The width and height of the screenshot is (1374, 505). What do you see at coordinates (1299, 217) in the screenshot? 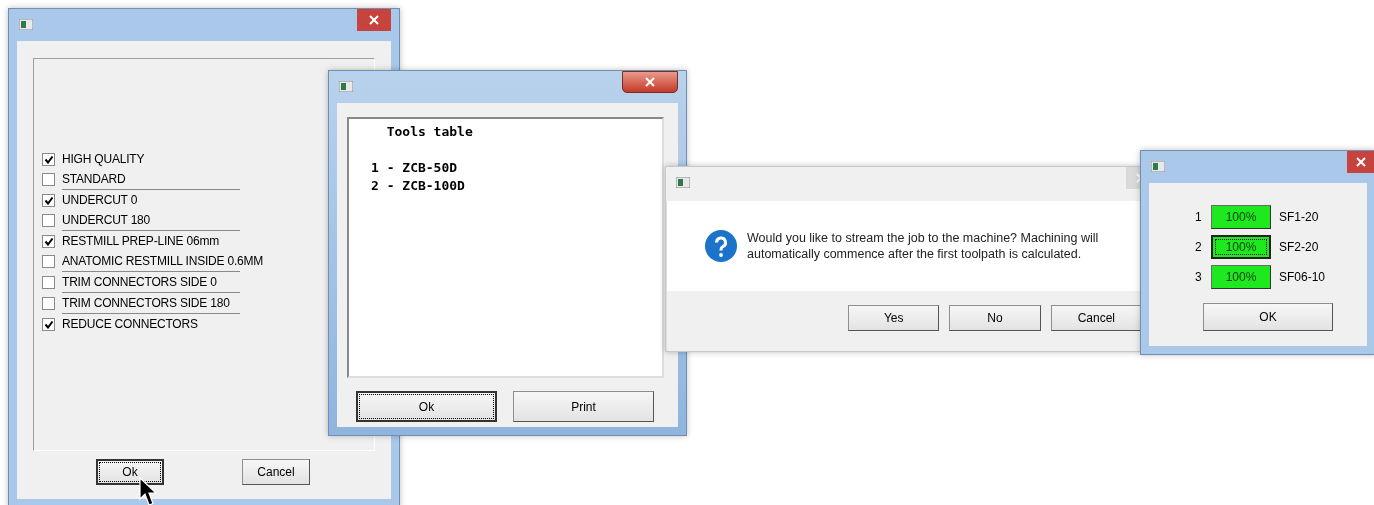
I see `tool-name: SF1-20` at bounding box center [1299, 217].